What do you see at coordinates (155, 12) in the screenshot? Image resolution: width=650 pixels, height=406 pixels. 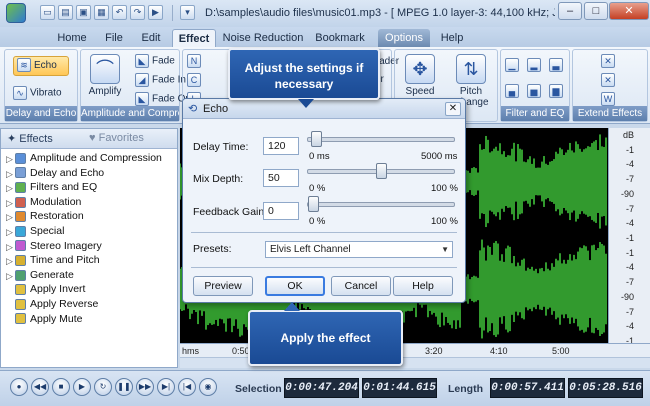 I see `play-quick-icon: ▶` at bounding box center [155, 12].